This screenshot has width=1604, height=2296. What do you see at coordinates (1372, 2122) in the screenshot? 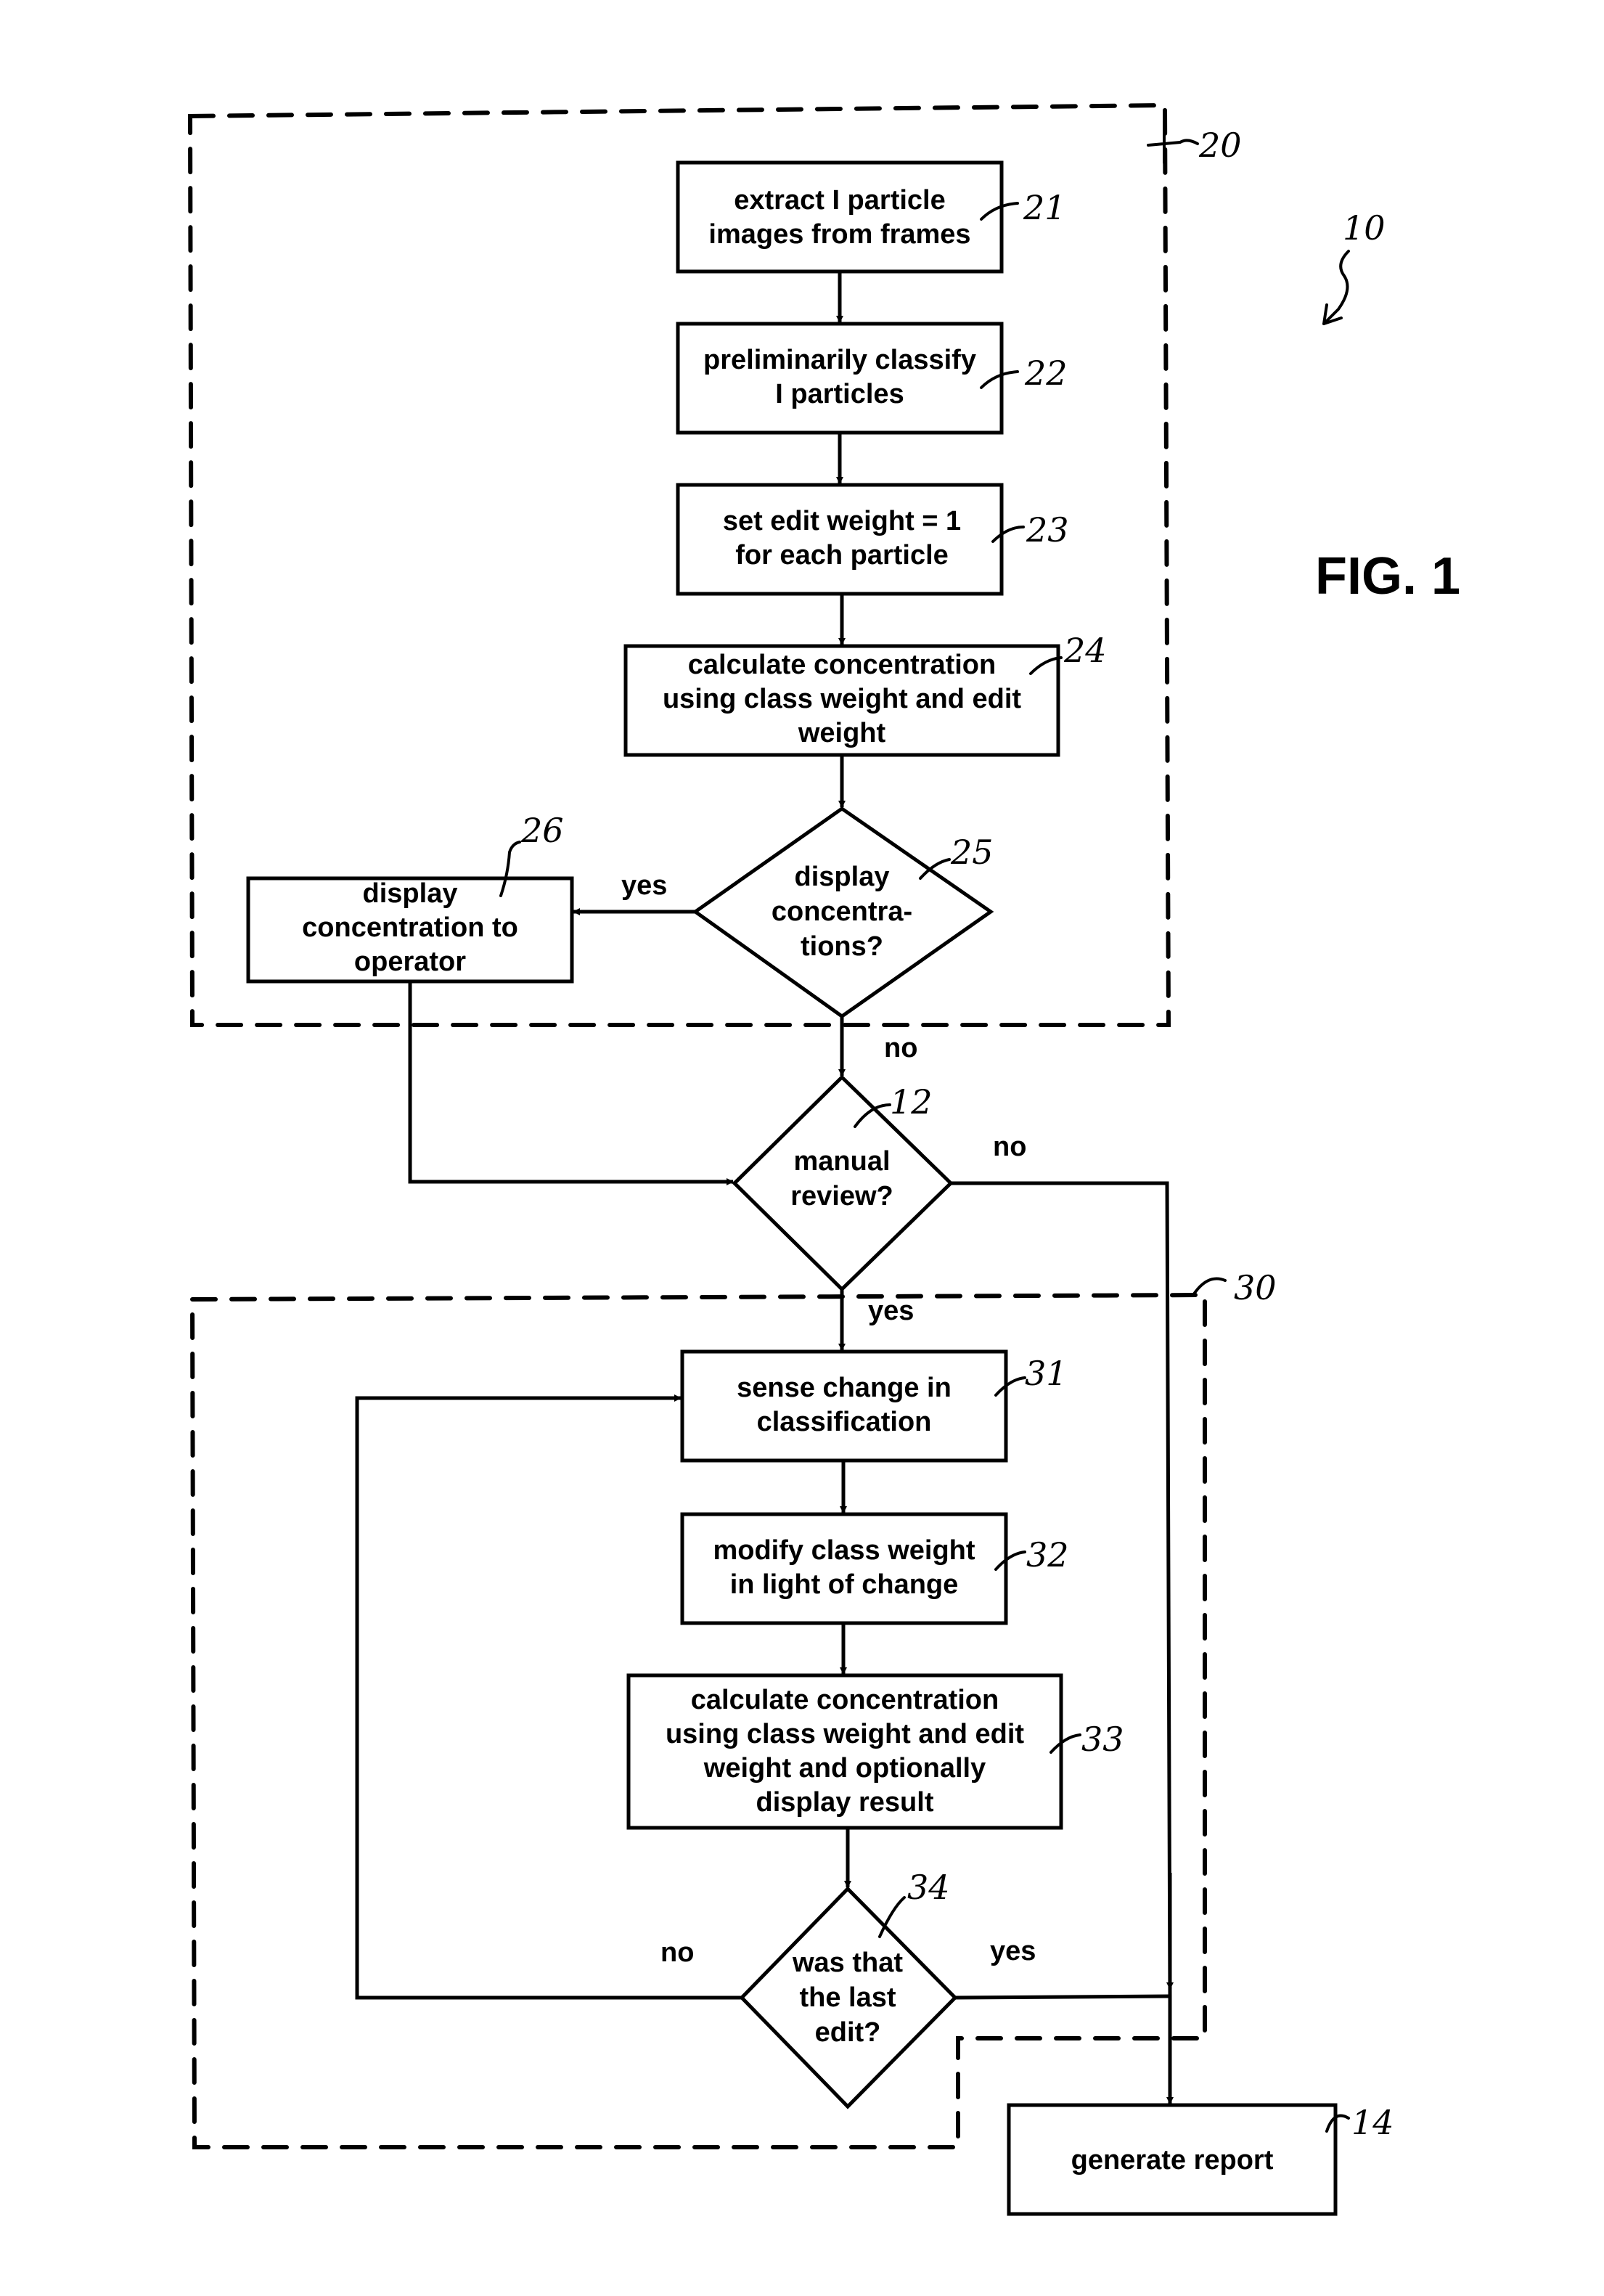
I see `ref-14: 14` at bounding box center [1372, 2122].